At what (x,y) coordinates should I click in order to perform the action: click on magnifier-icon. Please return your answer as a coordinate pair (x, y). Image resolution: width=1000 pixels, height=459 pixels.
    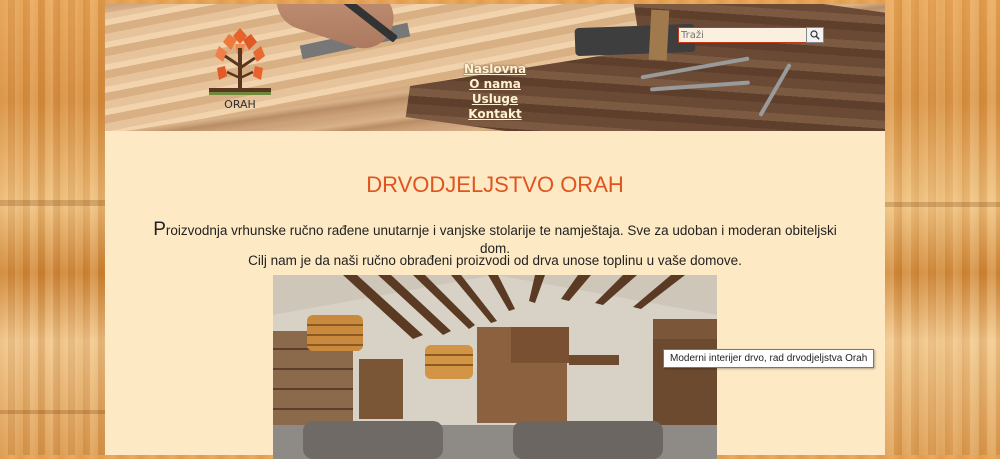
    Looking at the image, I should click on (815, 35).